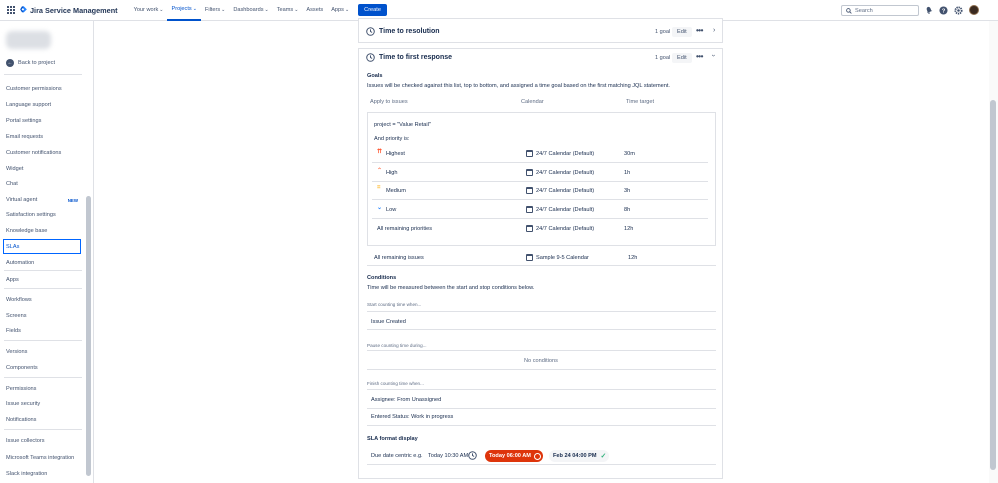 The height and width of the screenshot is (483, 998). I want to click on time-target: 3h, so click(627, 191).